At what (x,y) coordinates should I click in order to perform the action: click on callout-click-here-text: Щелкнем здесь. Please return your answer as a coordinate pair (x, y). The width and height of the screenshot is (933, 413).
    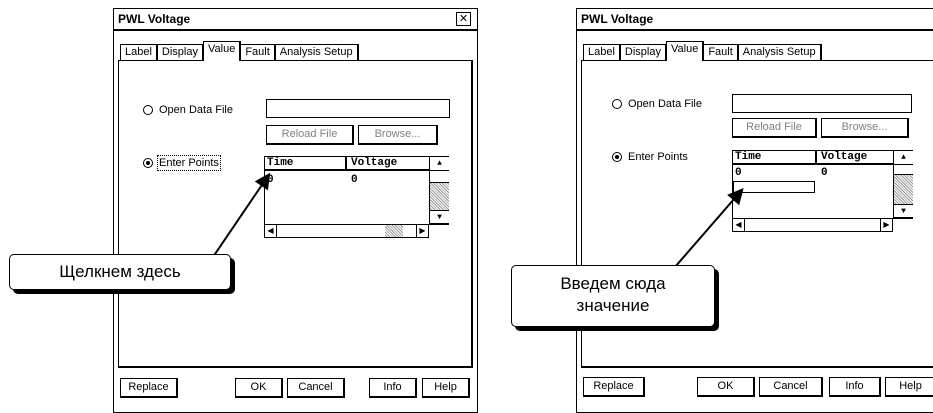
    Looking at the image, I should click on (120, 271).